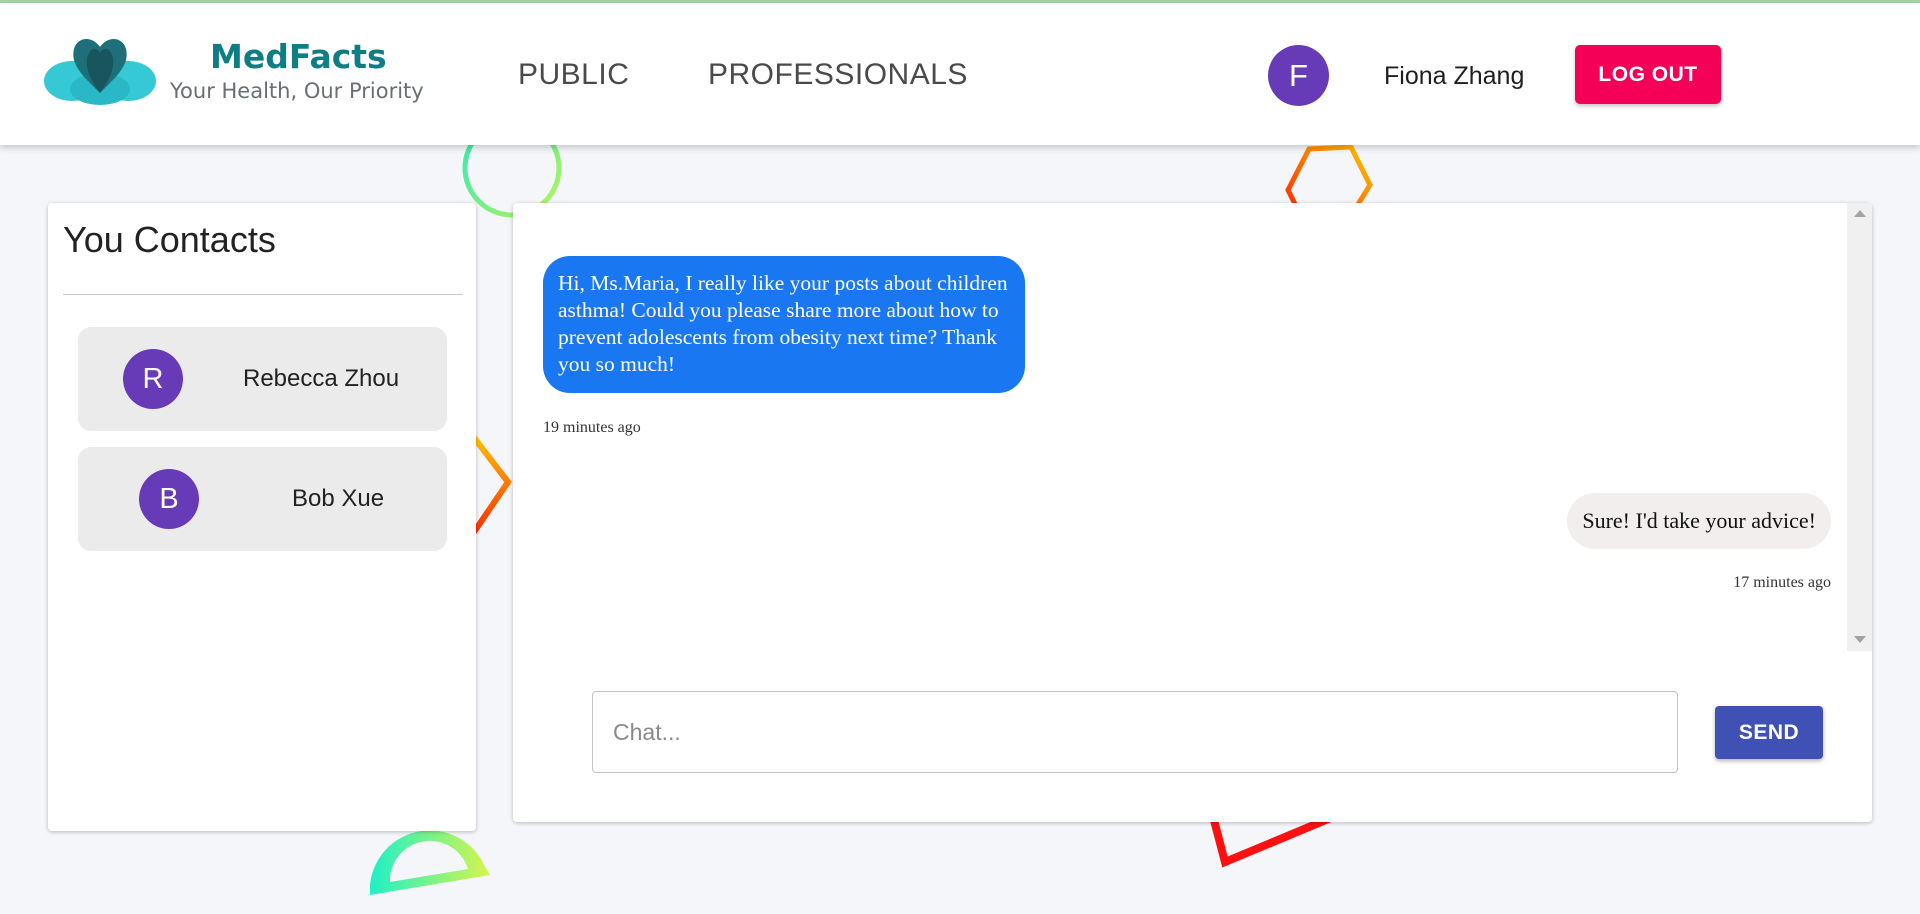 The height and width of the screenshot is (914, 1920). What do you see at coordinates (1699, 521) in the screenshot?
I see `outgoing-message-bubble: Sure! I'd take your advice!` at bounding box center [1699, 521].